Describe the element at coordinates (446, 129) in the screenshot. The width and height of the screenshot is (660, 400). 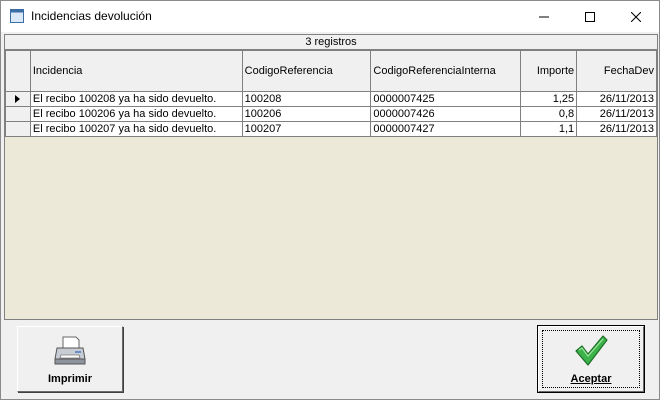
I see `cell-codigo-referencia-interna: 0000007427` at that location.